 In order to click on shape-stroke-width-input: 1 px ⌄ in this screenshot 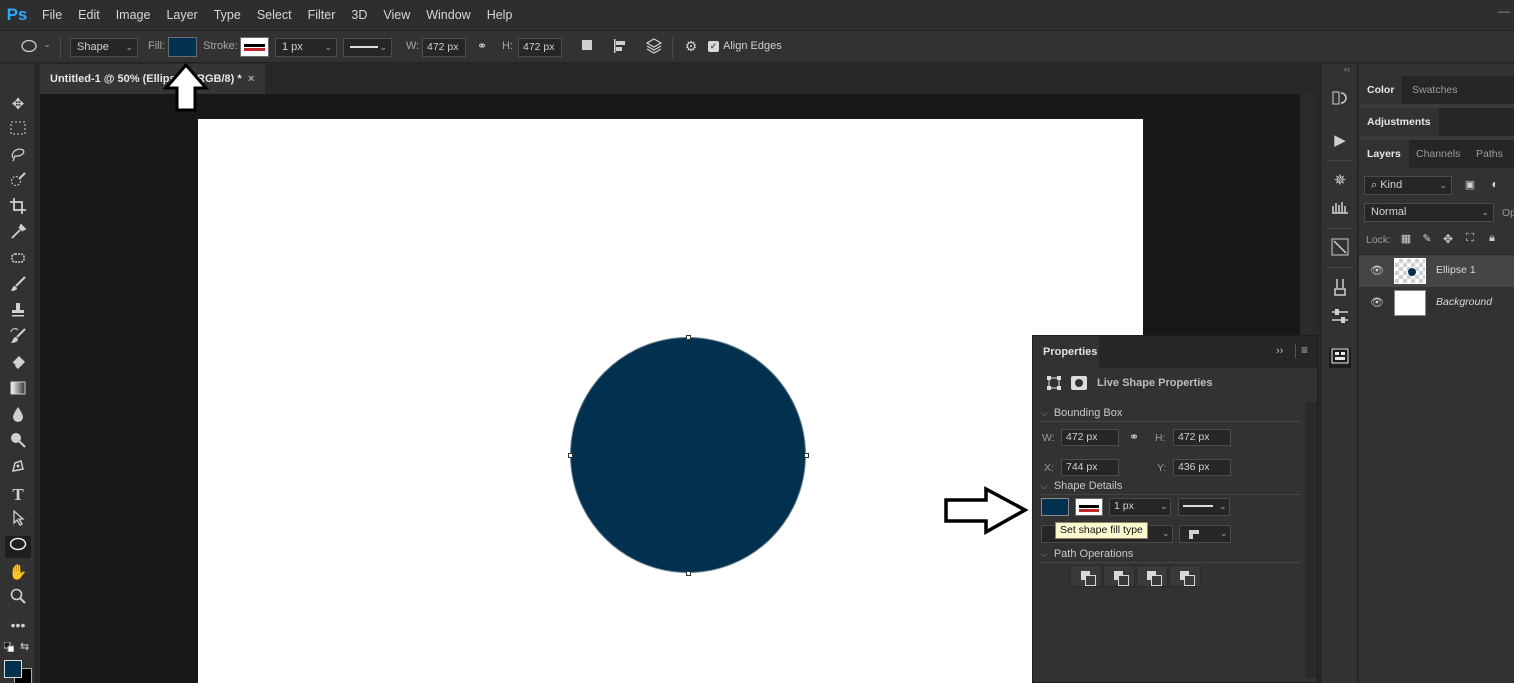, I will do `click(1140, 507)`.